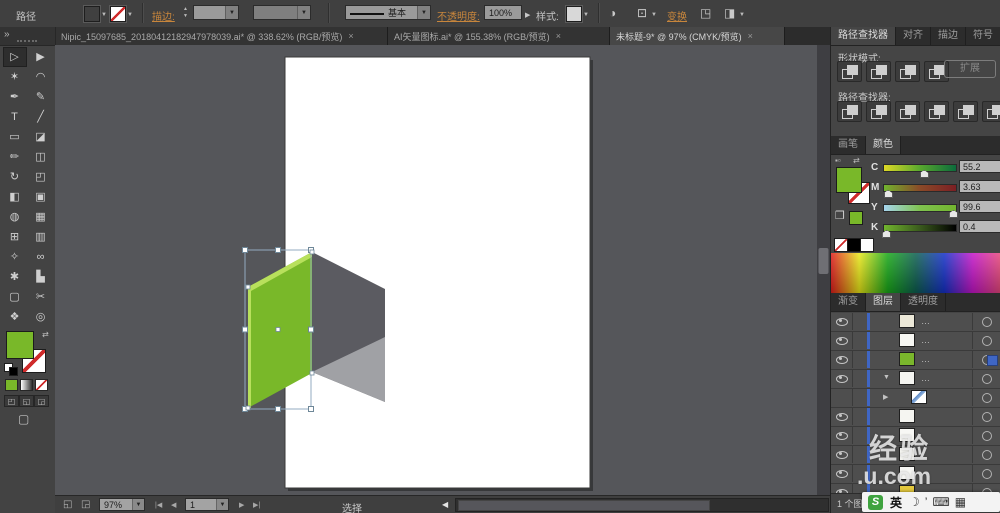  What do you see at coordinates (11, 385) in the screenshot?
I see `color-mode-button` at bounding box center [11, 385].